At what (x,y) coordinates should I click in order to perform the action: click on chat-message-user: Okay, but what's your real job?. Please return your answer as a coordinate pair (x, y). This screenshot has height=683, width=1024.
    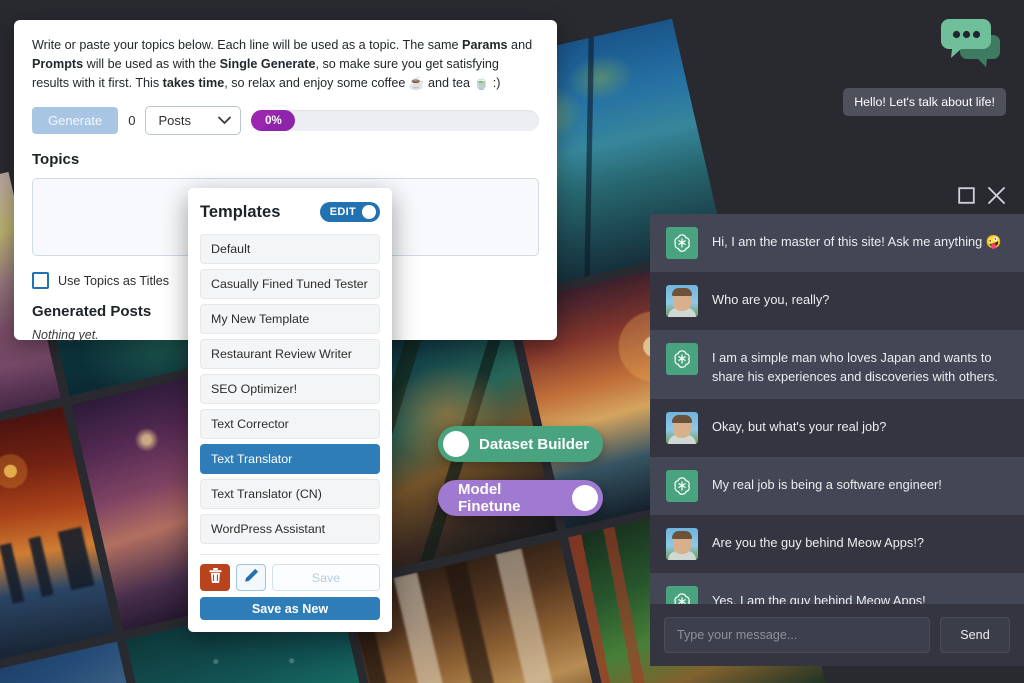
    Looking at the image, I should click on (837, 428).